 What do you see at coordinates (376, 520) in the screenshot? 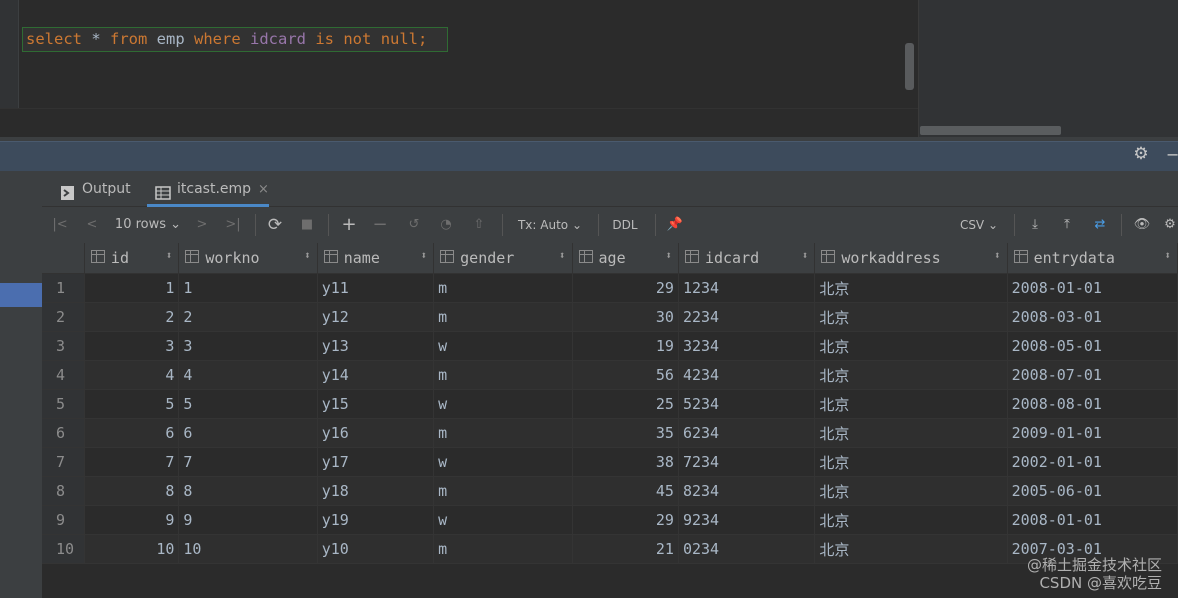
I see `table-cell: y19` at bounding box center [376, 520].